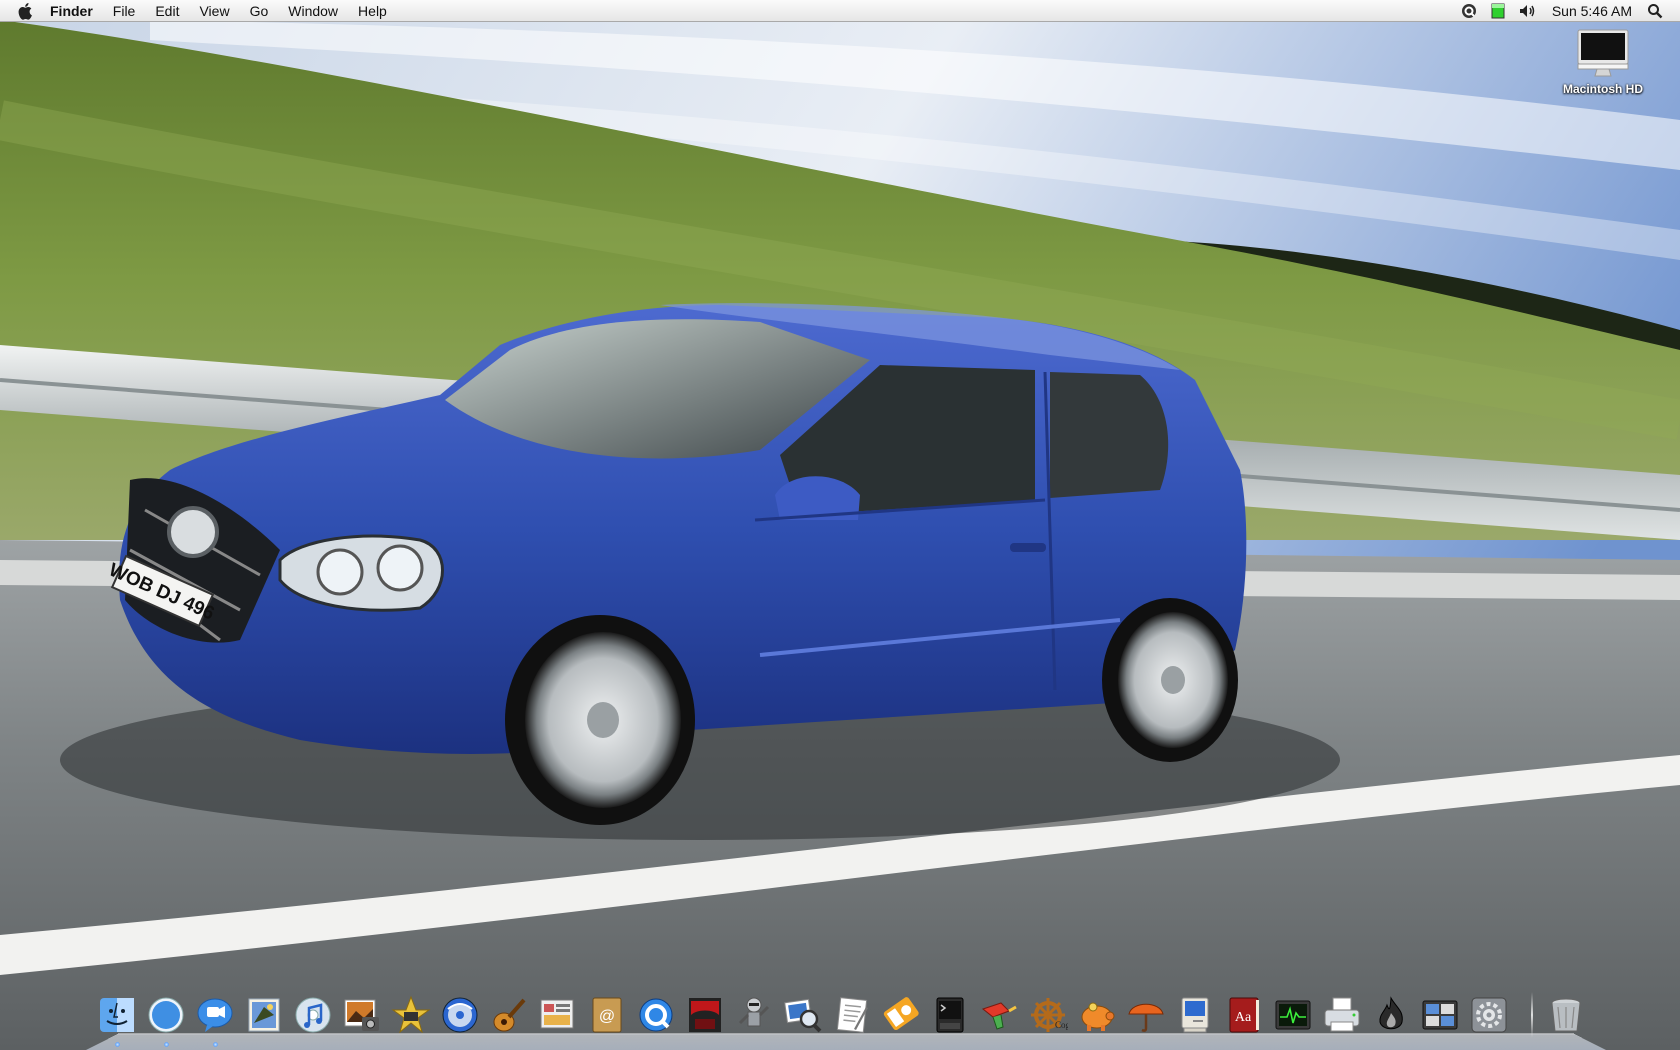  I want to click on dock-item-ipod, so click(901, 1015).